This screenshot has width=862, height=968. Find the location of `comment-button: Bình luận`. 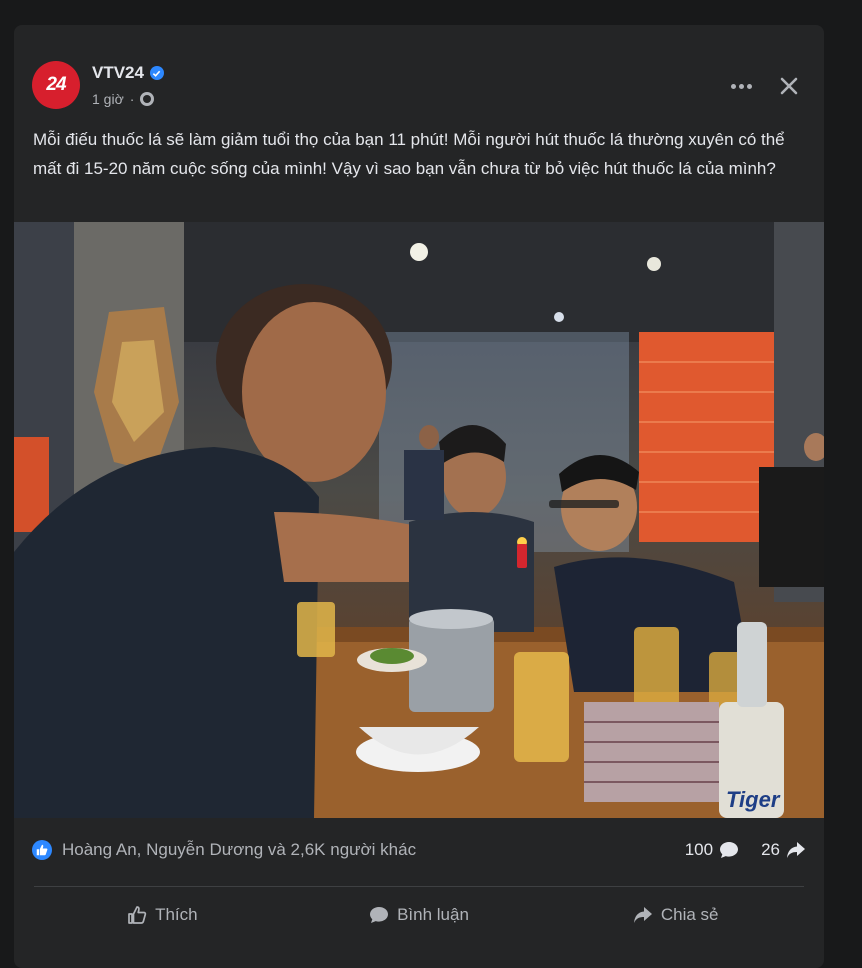

comment-button: Bình luận is located at coordinates (419, 915).